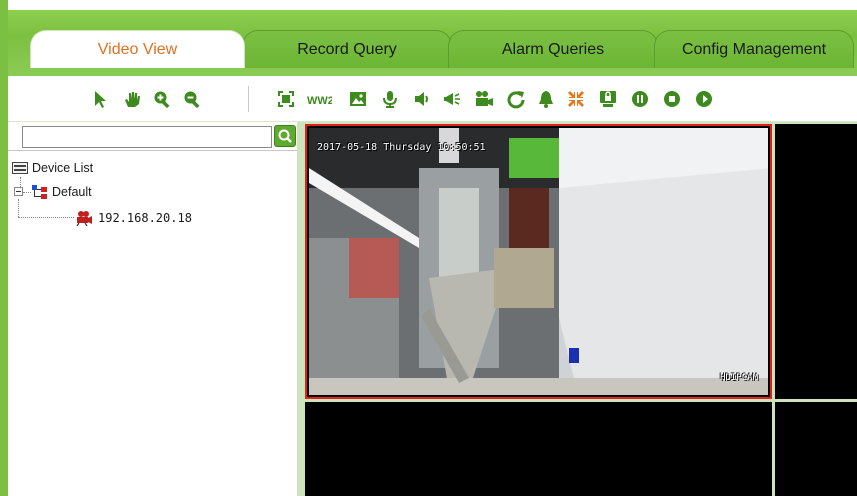  I want to click on tree-node-default: Default, so click(114, 192).